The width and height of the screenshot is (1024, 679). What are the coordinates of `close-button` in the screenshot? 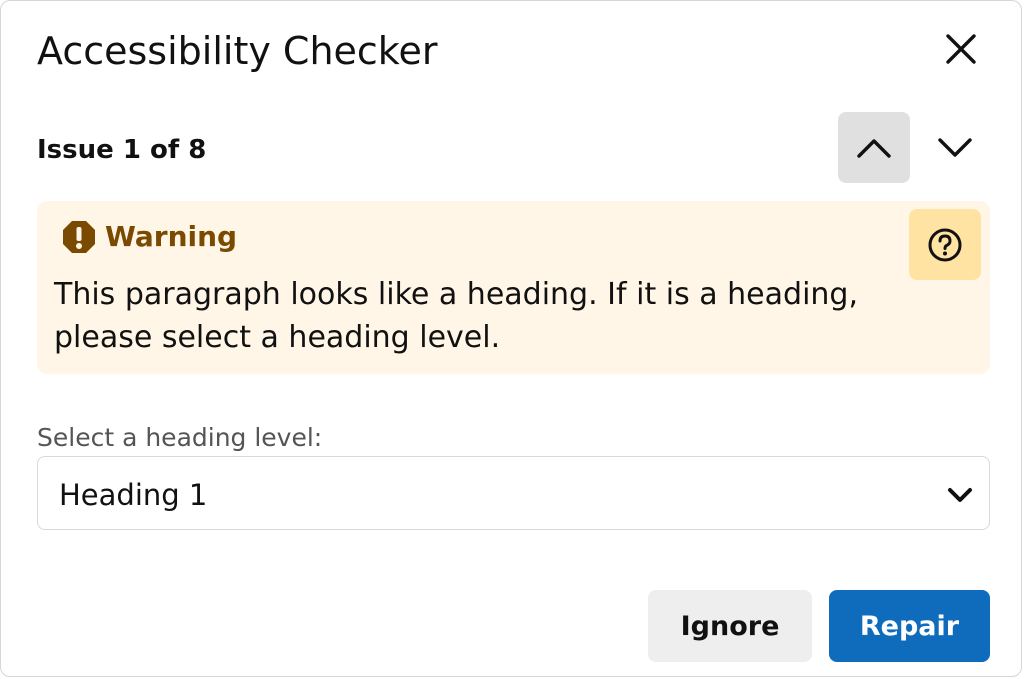 It's located at (961, 49).